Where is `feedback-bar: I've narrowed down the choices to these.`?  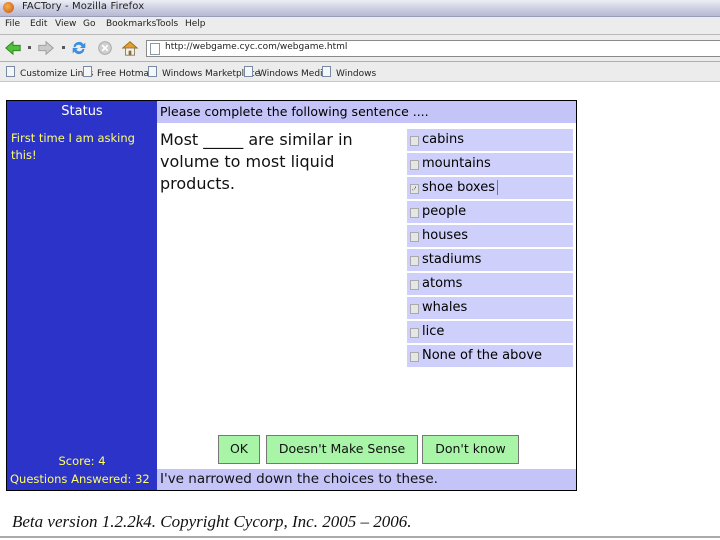
feedback-bar: I've narrowed down the choices to these. is located at coordinates (366, 479).